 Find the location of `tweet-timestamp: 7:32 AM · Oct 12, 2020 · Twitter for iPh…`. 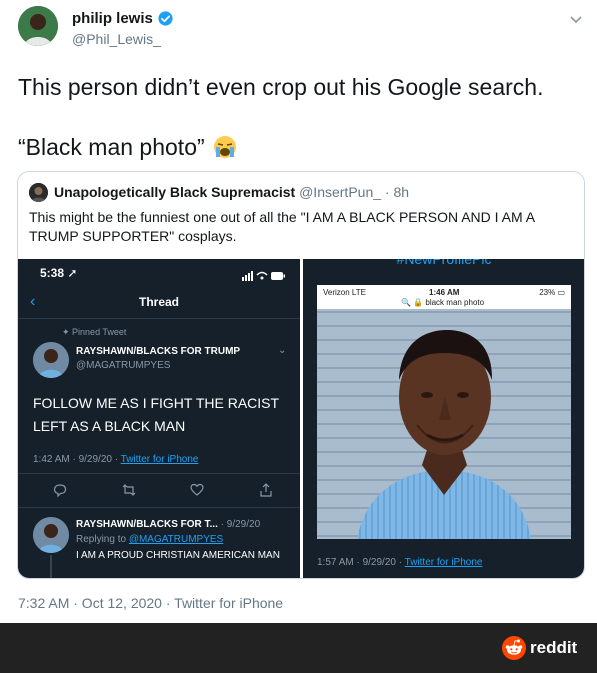

tweet-timestamp: 7:32 AM · Oct 12, 2020 · Twitter for iPh… is located at coordinates (150, 603).